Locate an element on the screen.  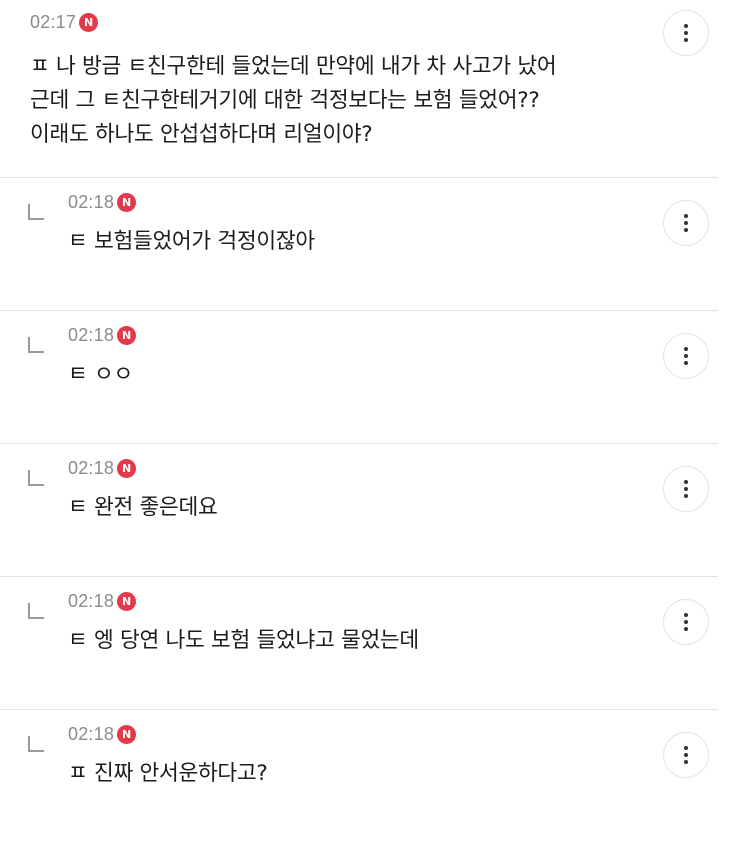
comment-text: ㅌ 보험들었어가 걱정이잖아 is located at coordinates (191, 241).